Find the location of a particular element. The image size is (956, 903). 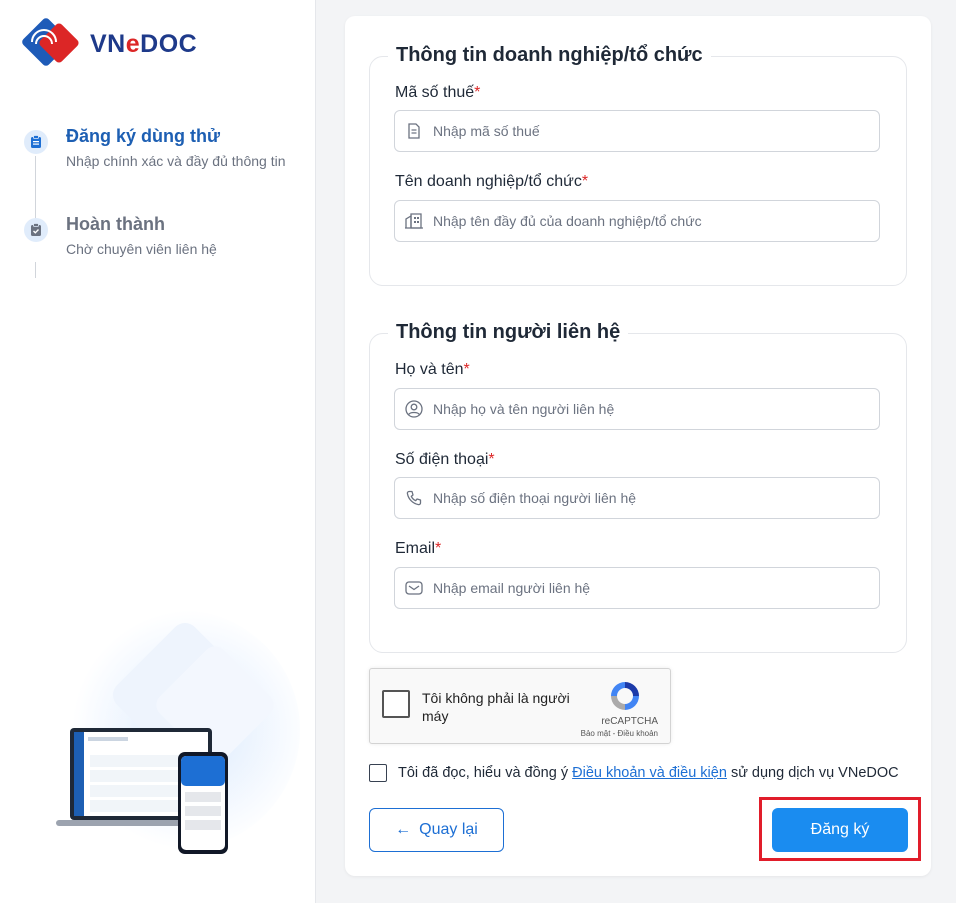

logo: VNeDOC is located at coordinates (107, 44).